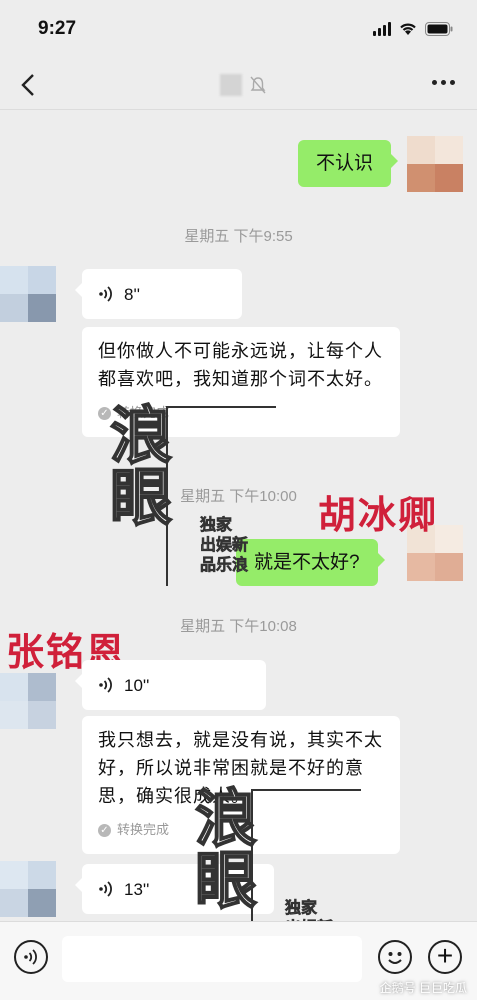 This screenshot has height=1000, width=477. Describe the element at coordinates (378, 516) in the screenshot. I see `overlay-name-right: 胡冰卿` at that location.